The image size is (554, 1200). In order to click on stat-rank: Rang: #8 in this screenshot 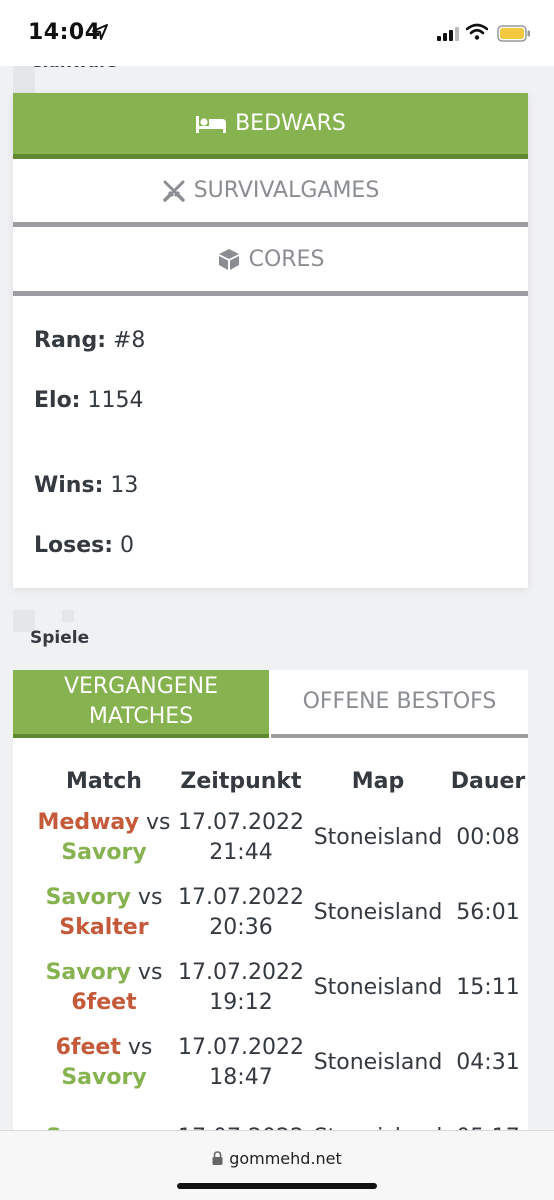, I will do `click(89, 340)`.